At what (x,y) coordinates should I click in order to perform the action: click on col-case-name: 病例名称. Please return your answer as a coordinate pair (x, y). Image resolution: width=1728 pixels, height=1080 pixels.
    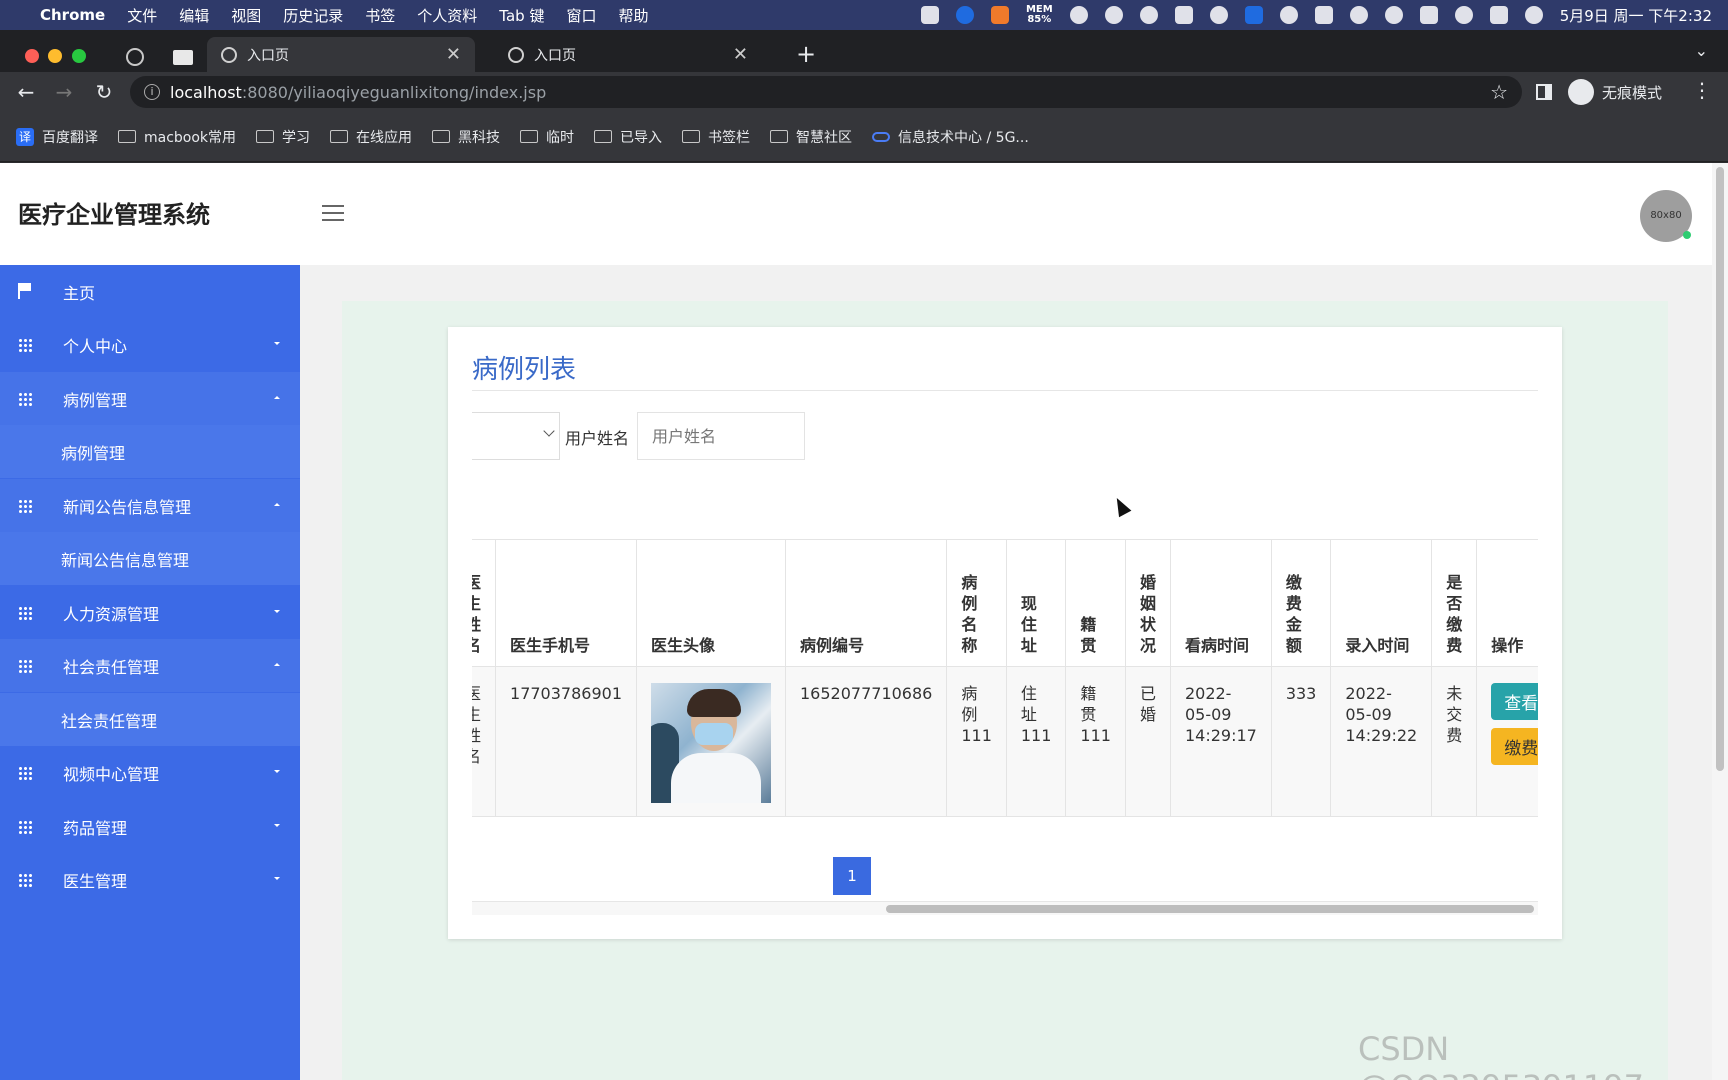
    Looking at the image, I should click on (976, 603).